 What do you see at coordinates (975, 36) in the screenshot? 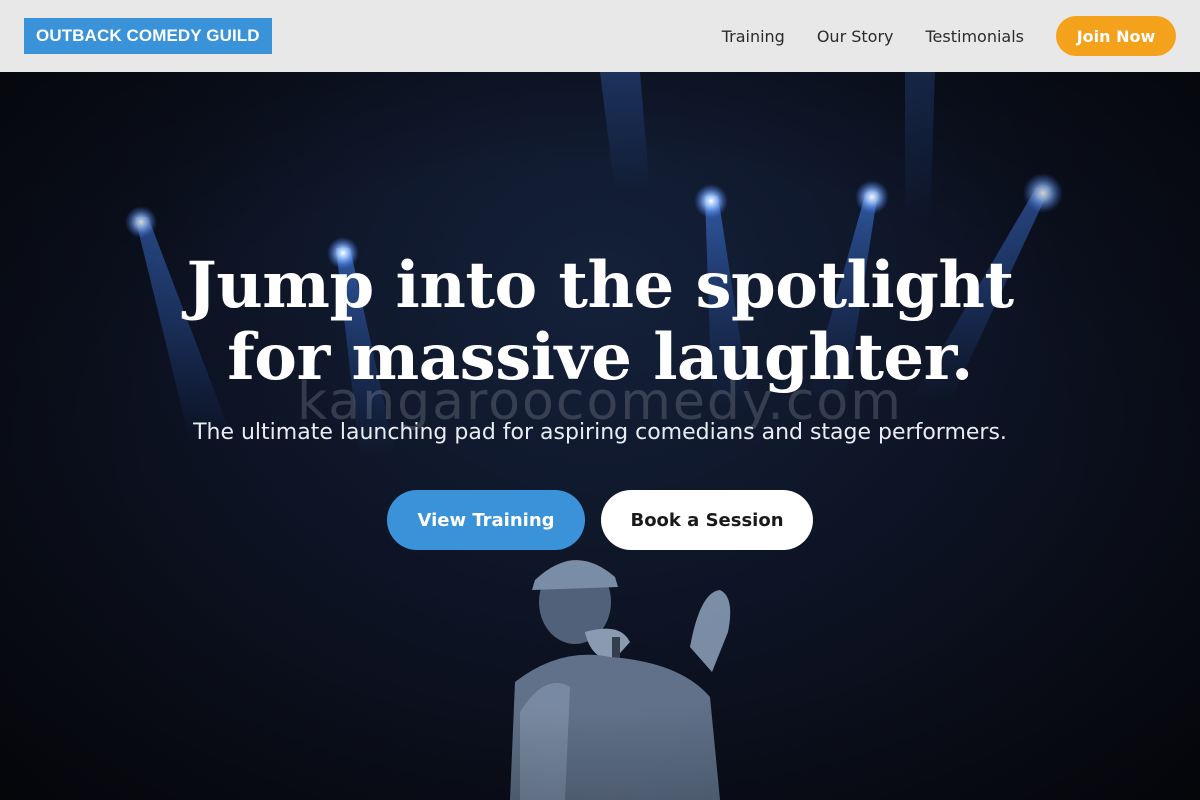
I see `nav-link-testimonials: Testimonials` at bounding box center [975, 36].